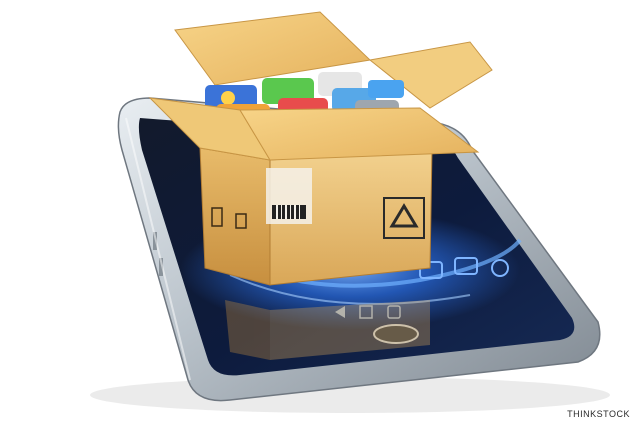 The image size is (640, 425). What do you see at coordinates (235, 216) in the screenshot?
I see `box-front-face` at bounding box center [235, 216].